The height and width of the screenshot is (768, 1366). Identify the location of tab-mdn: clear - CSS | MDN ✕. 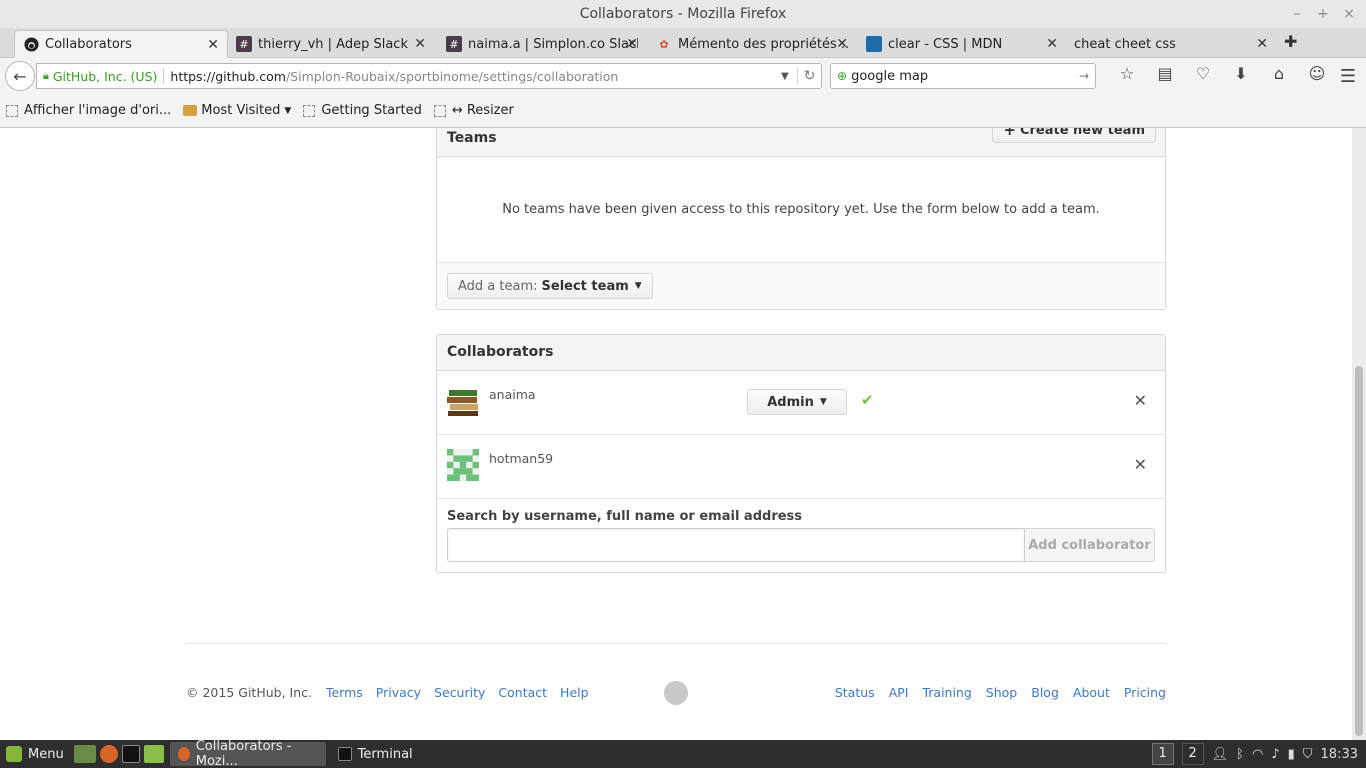
(962, 44).